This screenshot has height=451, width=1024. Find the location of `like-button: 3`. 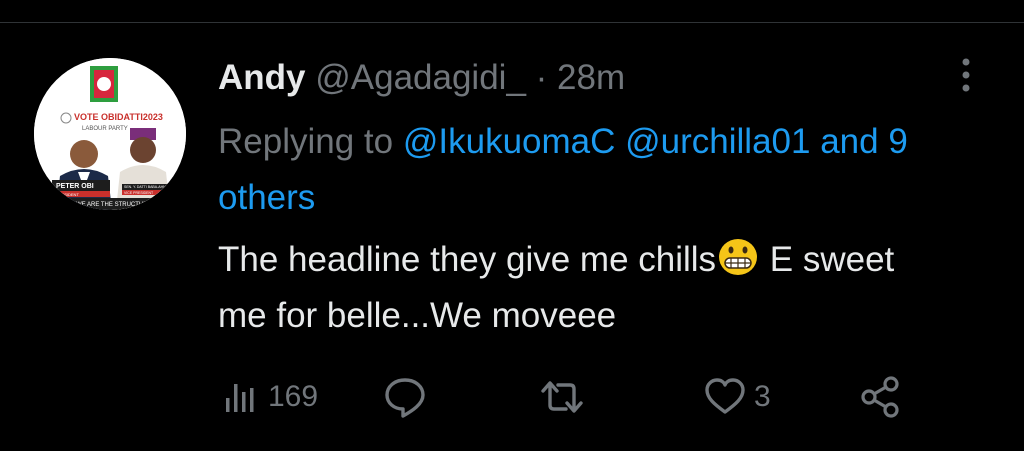

like-button: 3 is located at coordinates (737, 397).